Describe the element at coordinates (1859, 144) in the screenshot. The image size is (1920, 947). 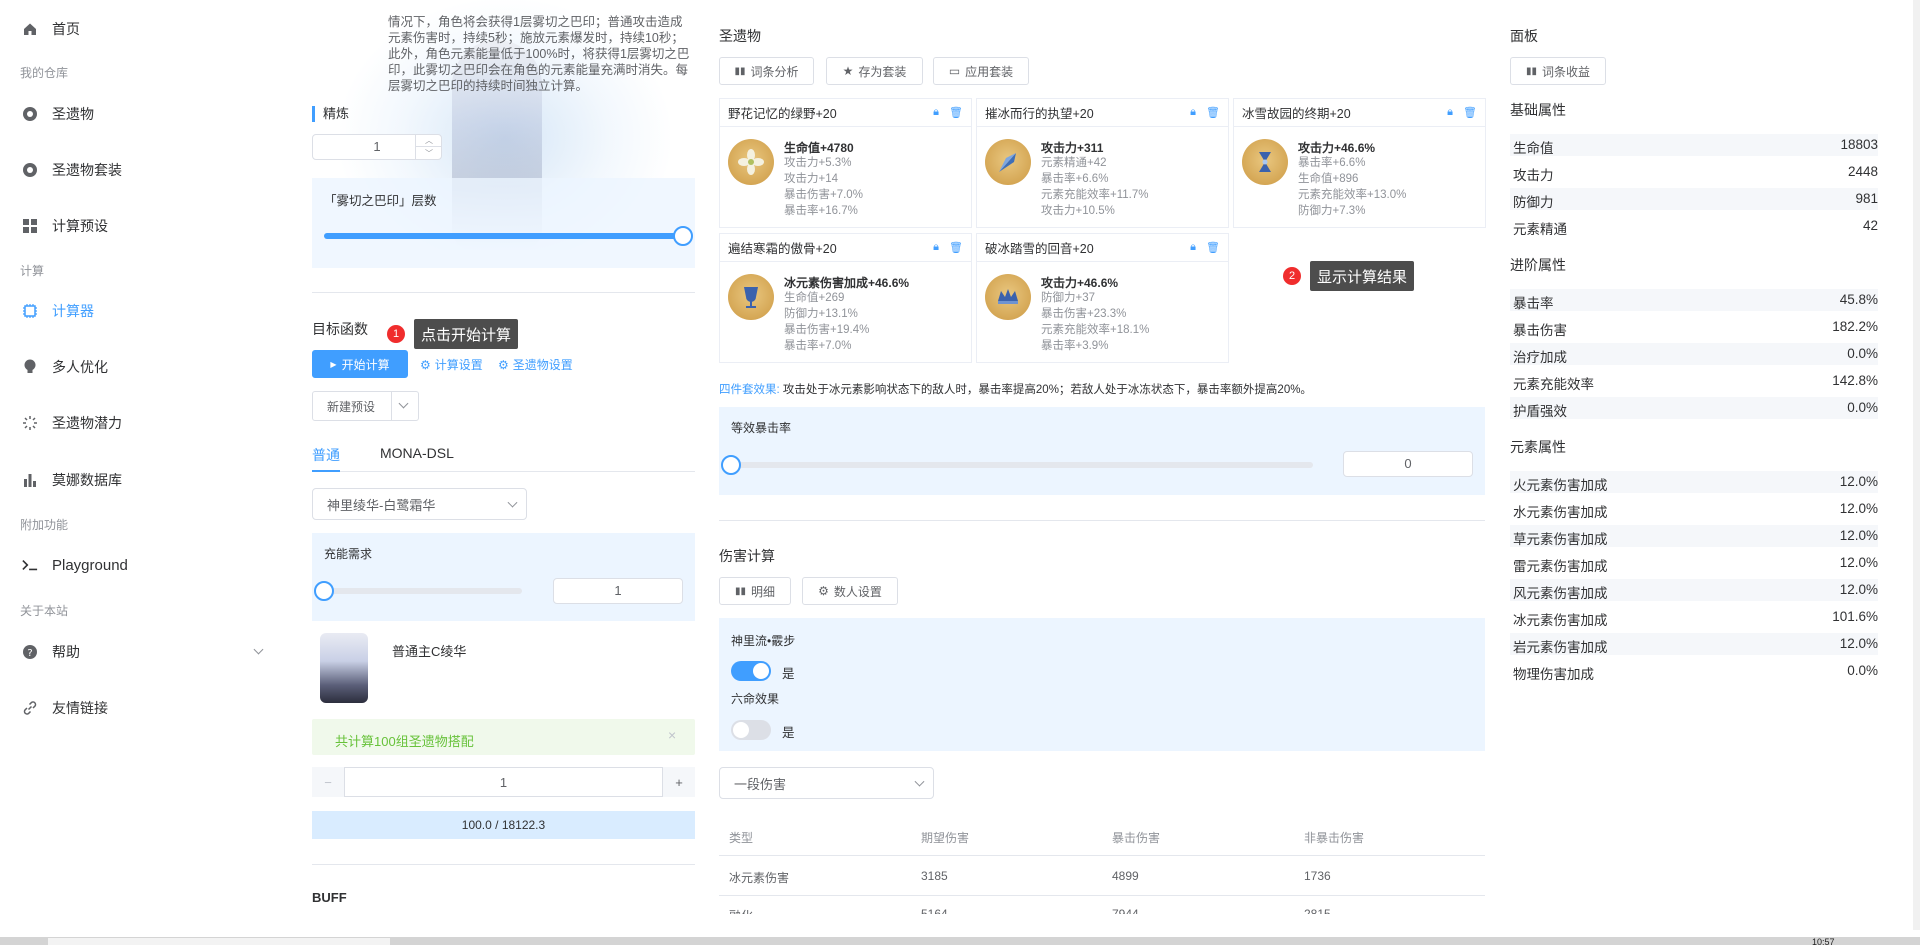
I see `stat-value: 18803` at that location.